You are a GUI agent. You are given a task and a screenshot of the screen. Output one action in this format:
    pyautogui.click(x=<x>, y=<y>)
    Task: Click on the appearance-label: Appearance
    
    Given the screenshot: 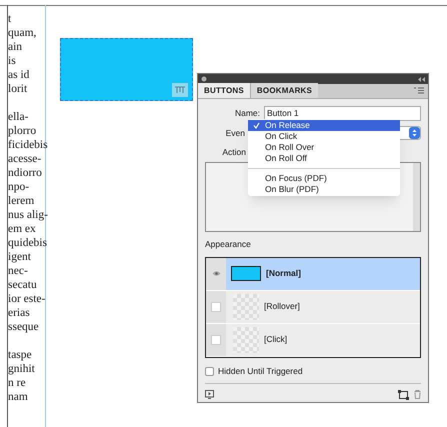 What is the action you would take?
    pyautogui.click(x=228, y=244)
    